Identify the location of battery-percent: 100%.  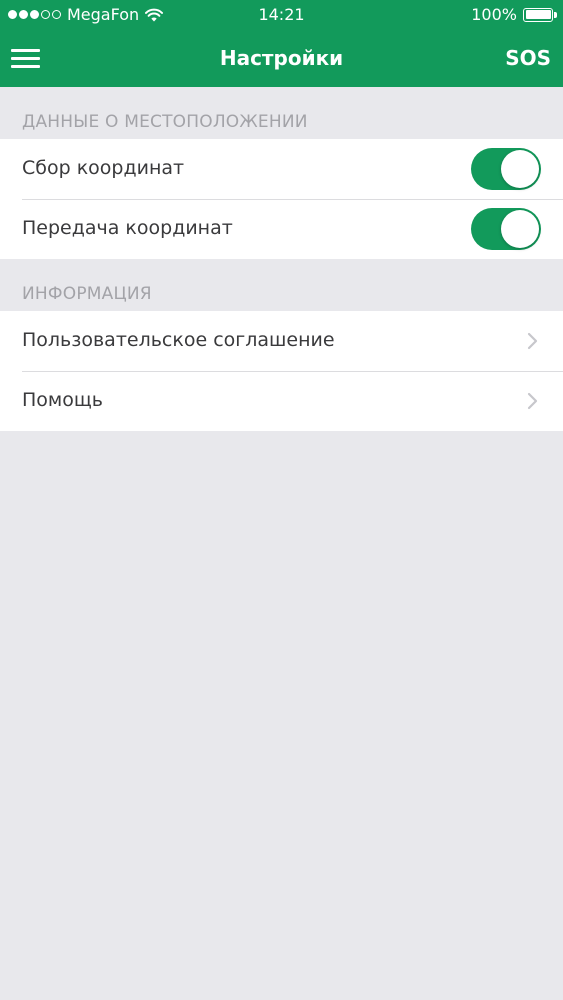
(494, 14).